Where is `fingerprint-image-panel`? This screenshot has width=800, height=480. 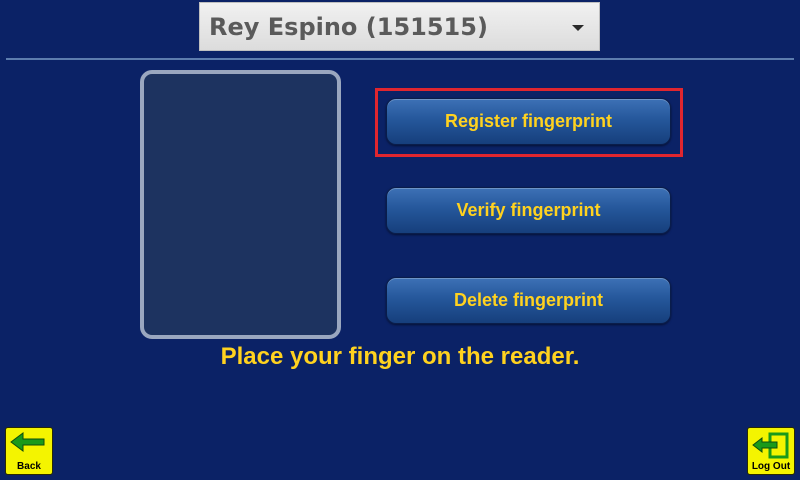 fingerprint-image-panel is located at coordinates (240, 204).